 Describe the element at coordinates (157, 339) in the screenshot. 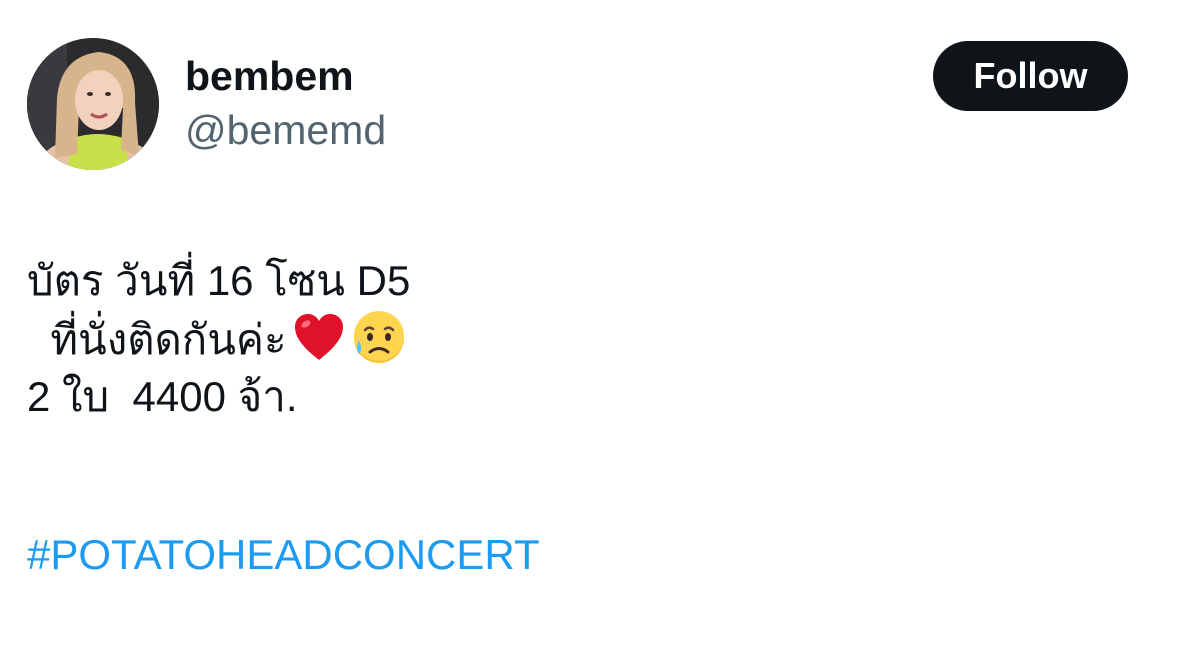

I see `tweet-line-text: ที่นั่งติดกันค่ะ` at that location.